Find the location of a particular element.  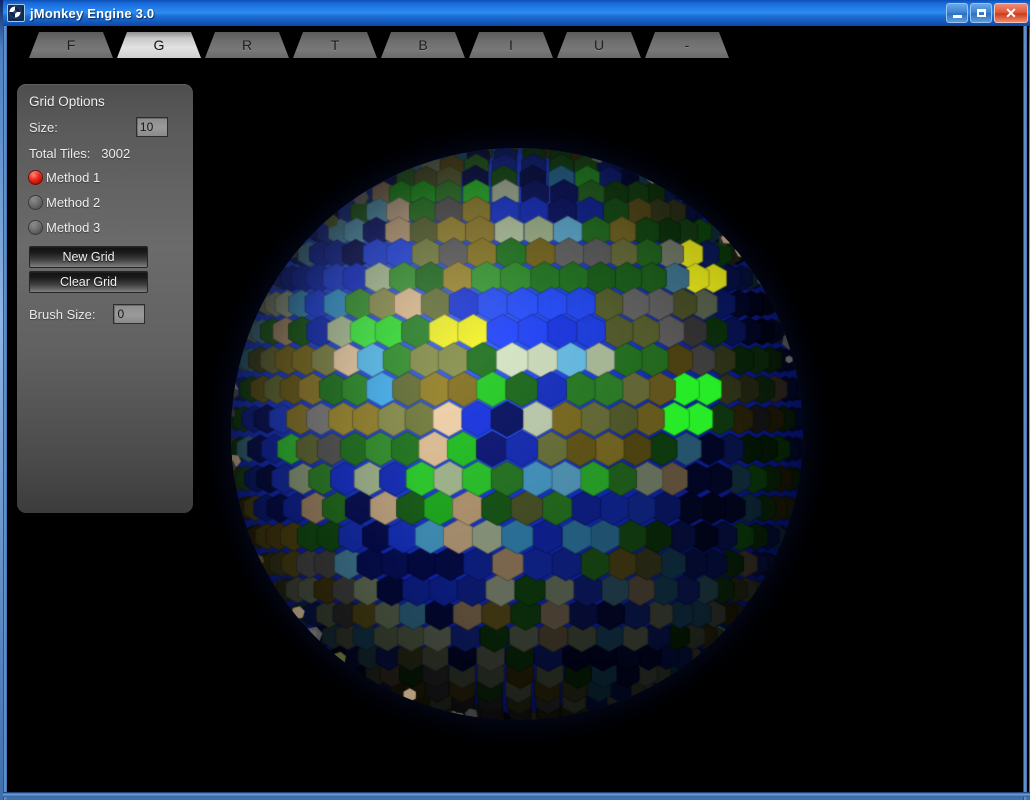

tab-label: T is located at coordinates (335, 45).